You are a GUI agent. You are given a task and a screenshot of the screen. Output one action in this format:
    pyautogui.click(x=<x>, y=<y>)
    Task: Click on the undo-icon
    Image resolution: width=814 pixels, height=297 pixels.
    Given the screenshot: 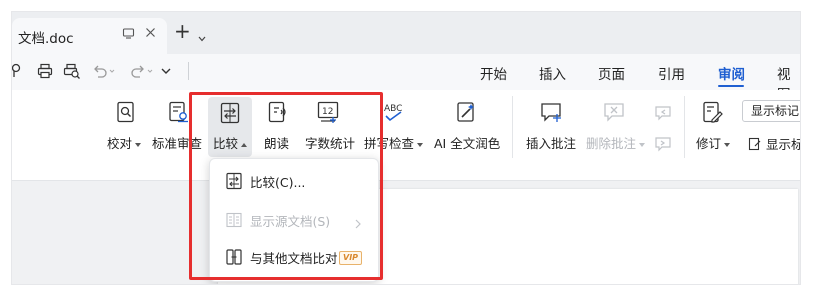 What is the action you would take?
    pyautogui.click(x=104, y=73)
    